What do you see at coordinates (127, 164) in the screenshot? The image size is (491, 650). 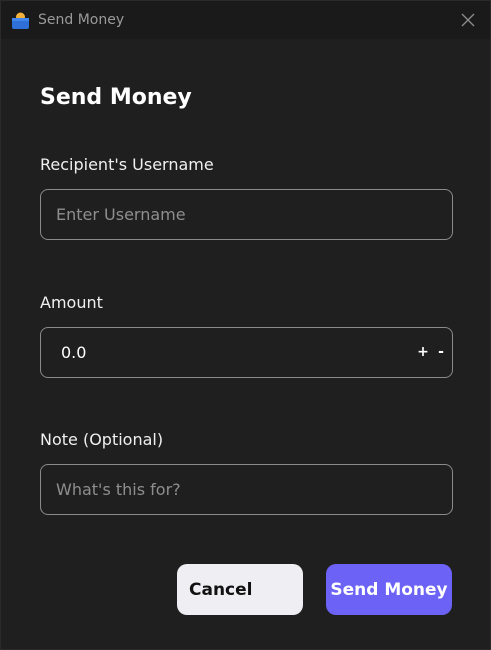 I see `recipient-label: Recipient's Username` at bounding box center [127, 164].